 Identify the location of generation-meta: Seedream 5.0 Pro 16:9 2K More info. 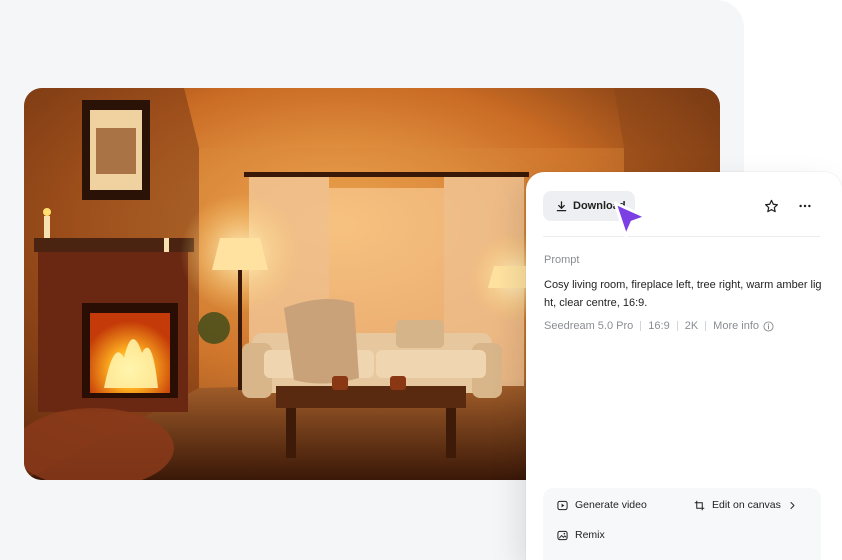
(659, 326).